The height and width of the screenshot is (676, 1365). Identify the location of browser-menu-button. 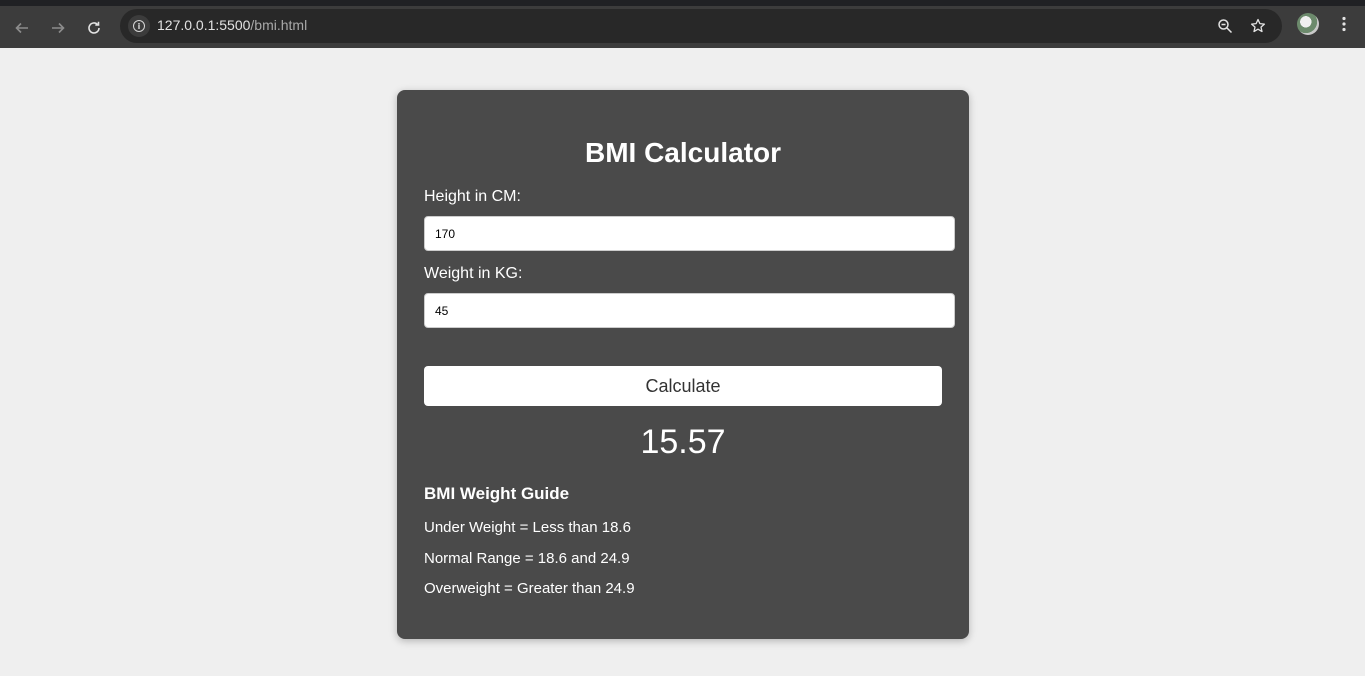
(1344, 24).